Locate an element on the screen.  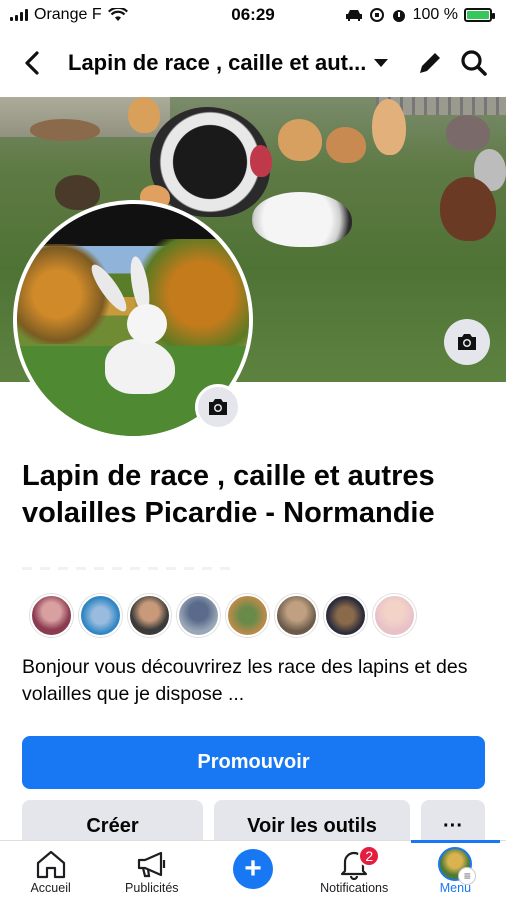
status-bar: Orange F 06:29 100 % is located at coordinates (253, 15).